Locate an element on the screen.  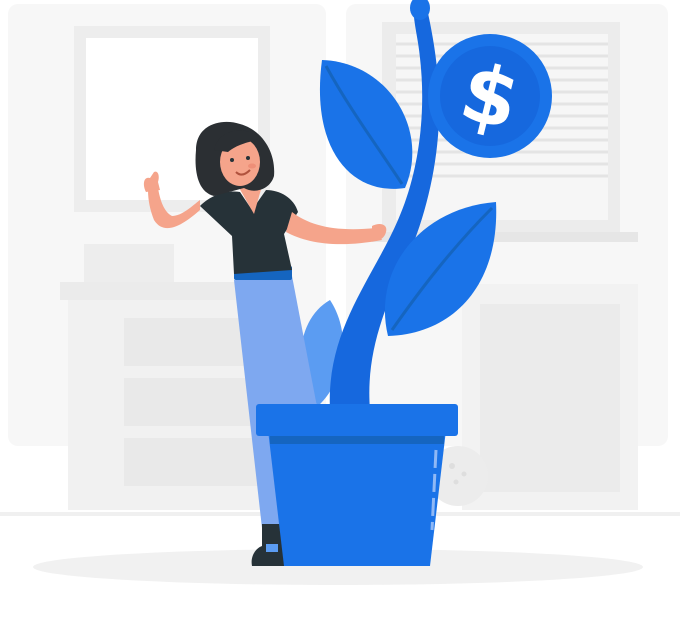
woman-eye-left is located at coordinates (232, 160).